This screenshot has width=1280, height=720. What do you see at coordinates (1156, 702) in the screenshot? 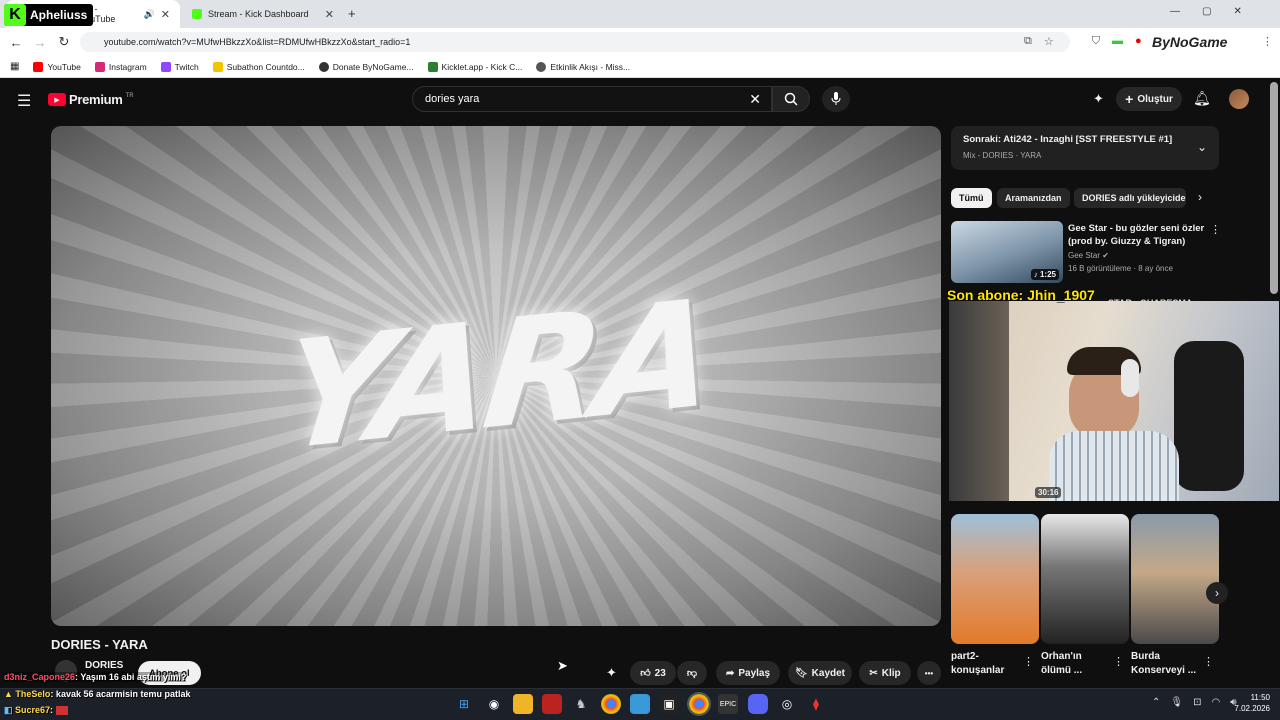
I see `tray-chevron-icon: ⌃` at bounding box center [1156, 702].